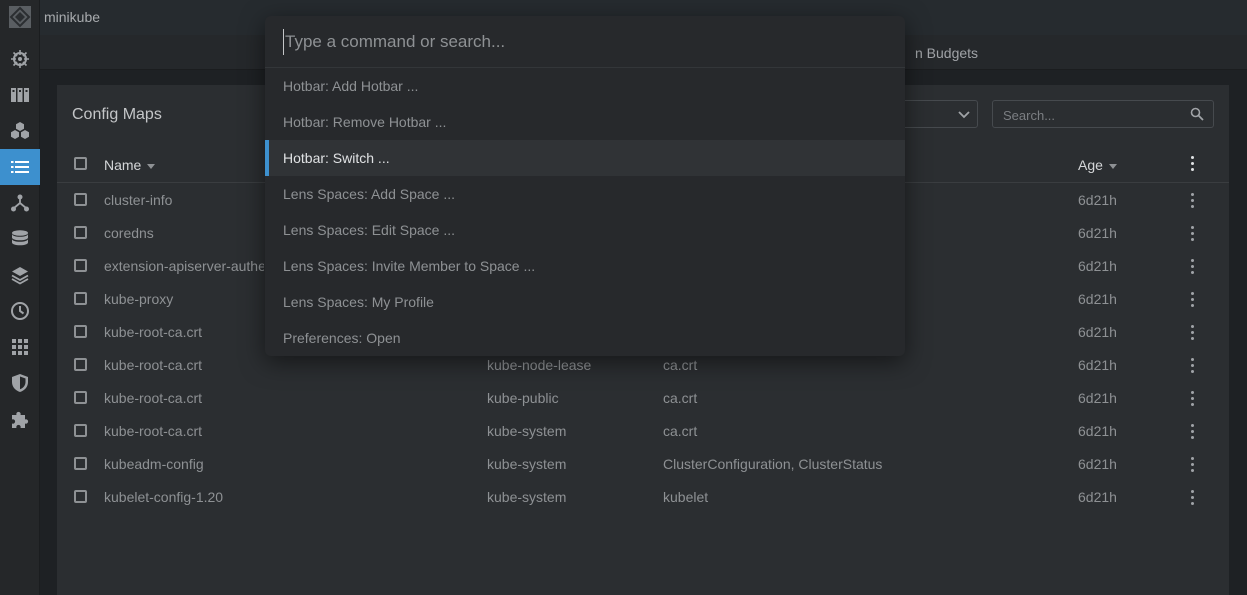  What do you see at coordinates (523, 398) in the screenshot?
I see `cell-namespace: kube-public` at bounding box center [523, 398].